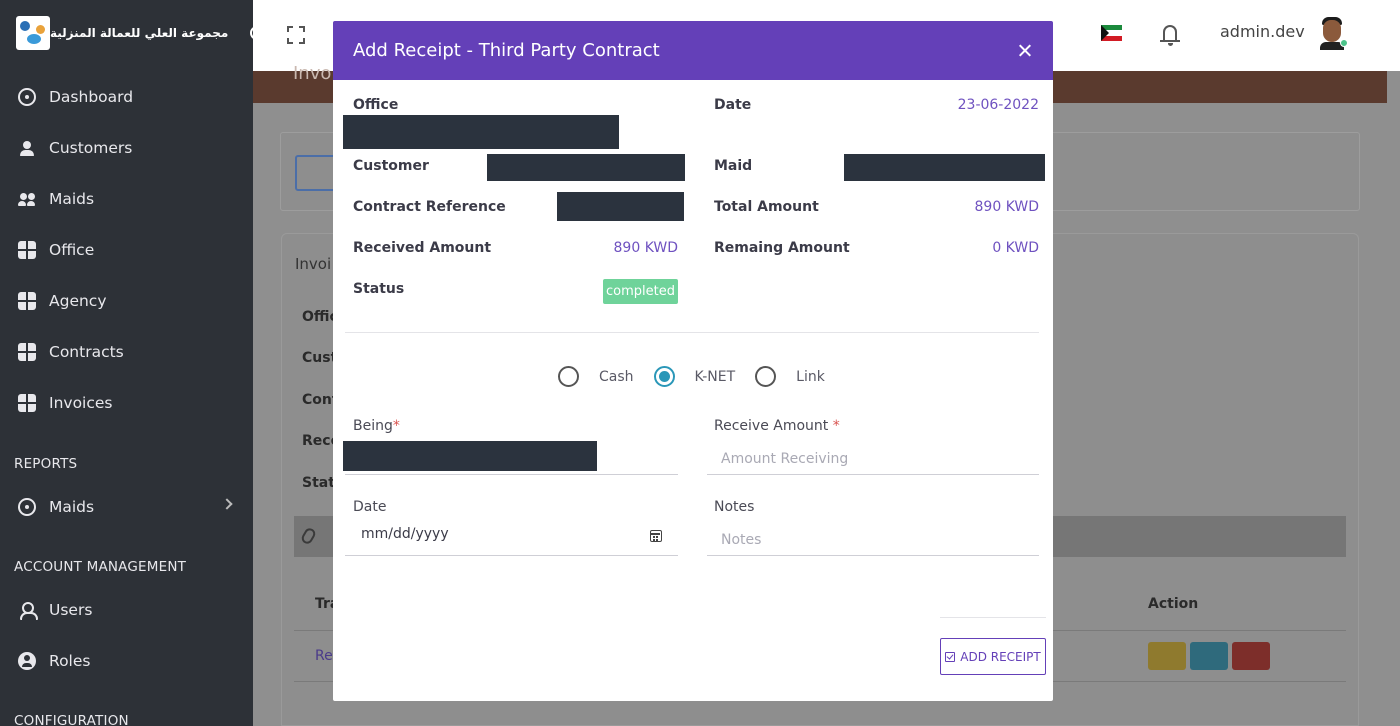 This screenshot has width=1400, height=726. I want to click on sidebar-item-roles: Roles, so click(126, 660).